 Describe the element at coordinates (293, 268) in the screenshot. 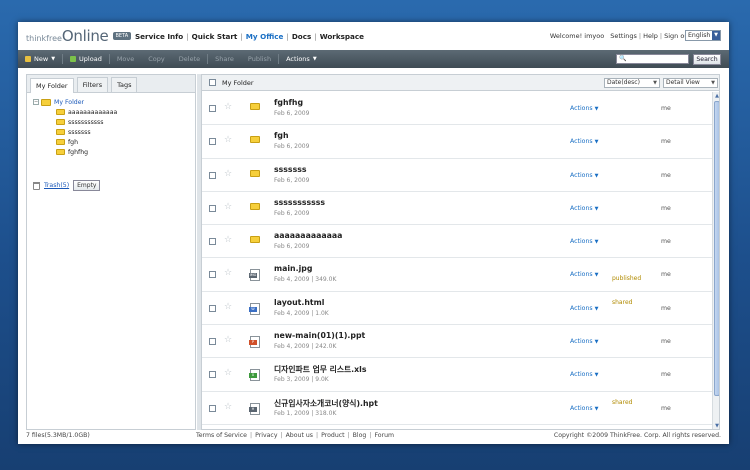

I see `file-name: main.jpg` at that location.